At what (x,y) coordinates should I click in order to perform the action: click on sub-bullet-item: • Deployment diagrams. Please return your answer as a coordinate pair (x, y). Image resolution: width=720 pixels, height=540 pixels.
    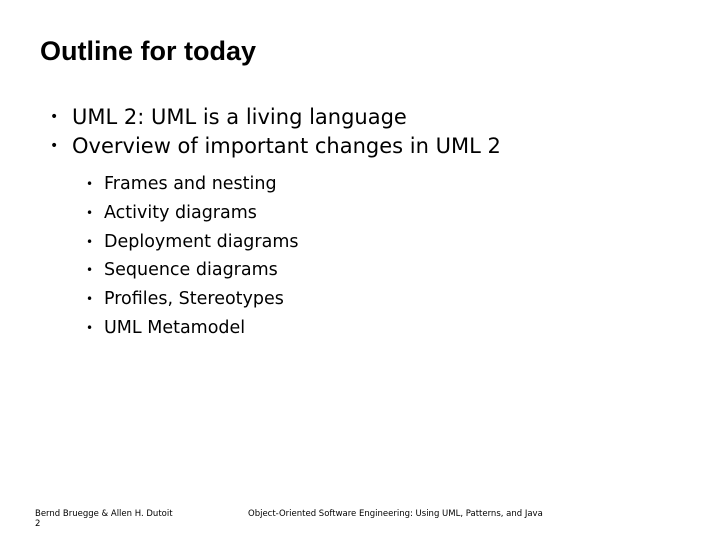
    Looking at the image, I should click on (190, 242).